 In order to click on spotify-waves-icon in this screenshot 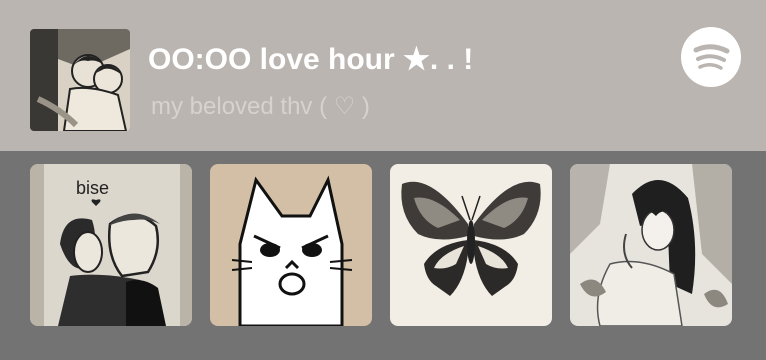, I will do `click(711, 57)`.